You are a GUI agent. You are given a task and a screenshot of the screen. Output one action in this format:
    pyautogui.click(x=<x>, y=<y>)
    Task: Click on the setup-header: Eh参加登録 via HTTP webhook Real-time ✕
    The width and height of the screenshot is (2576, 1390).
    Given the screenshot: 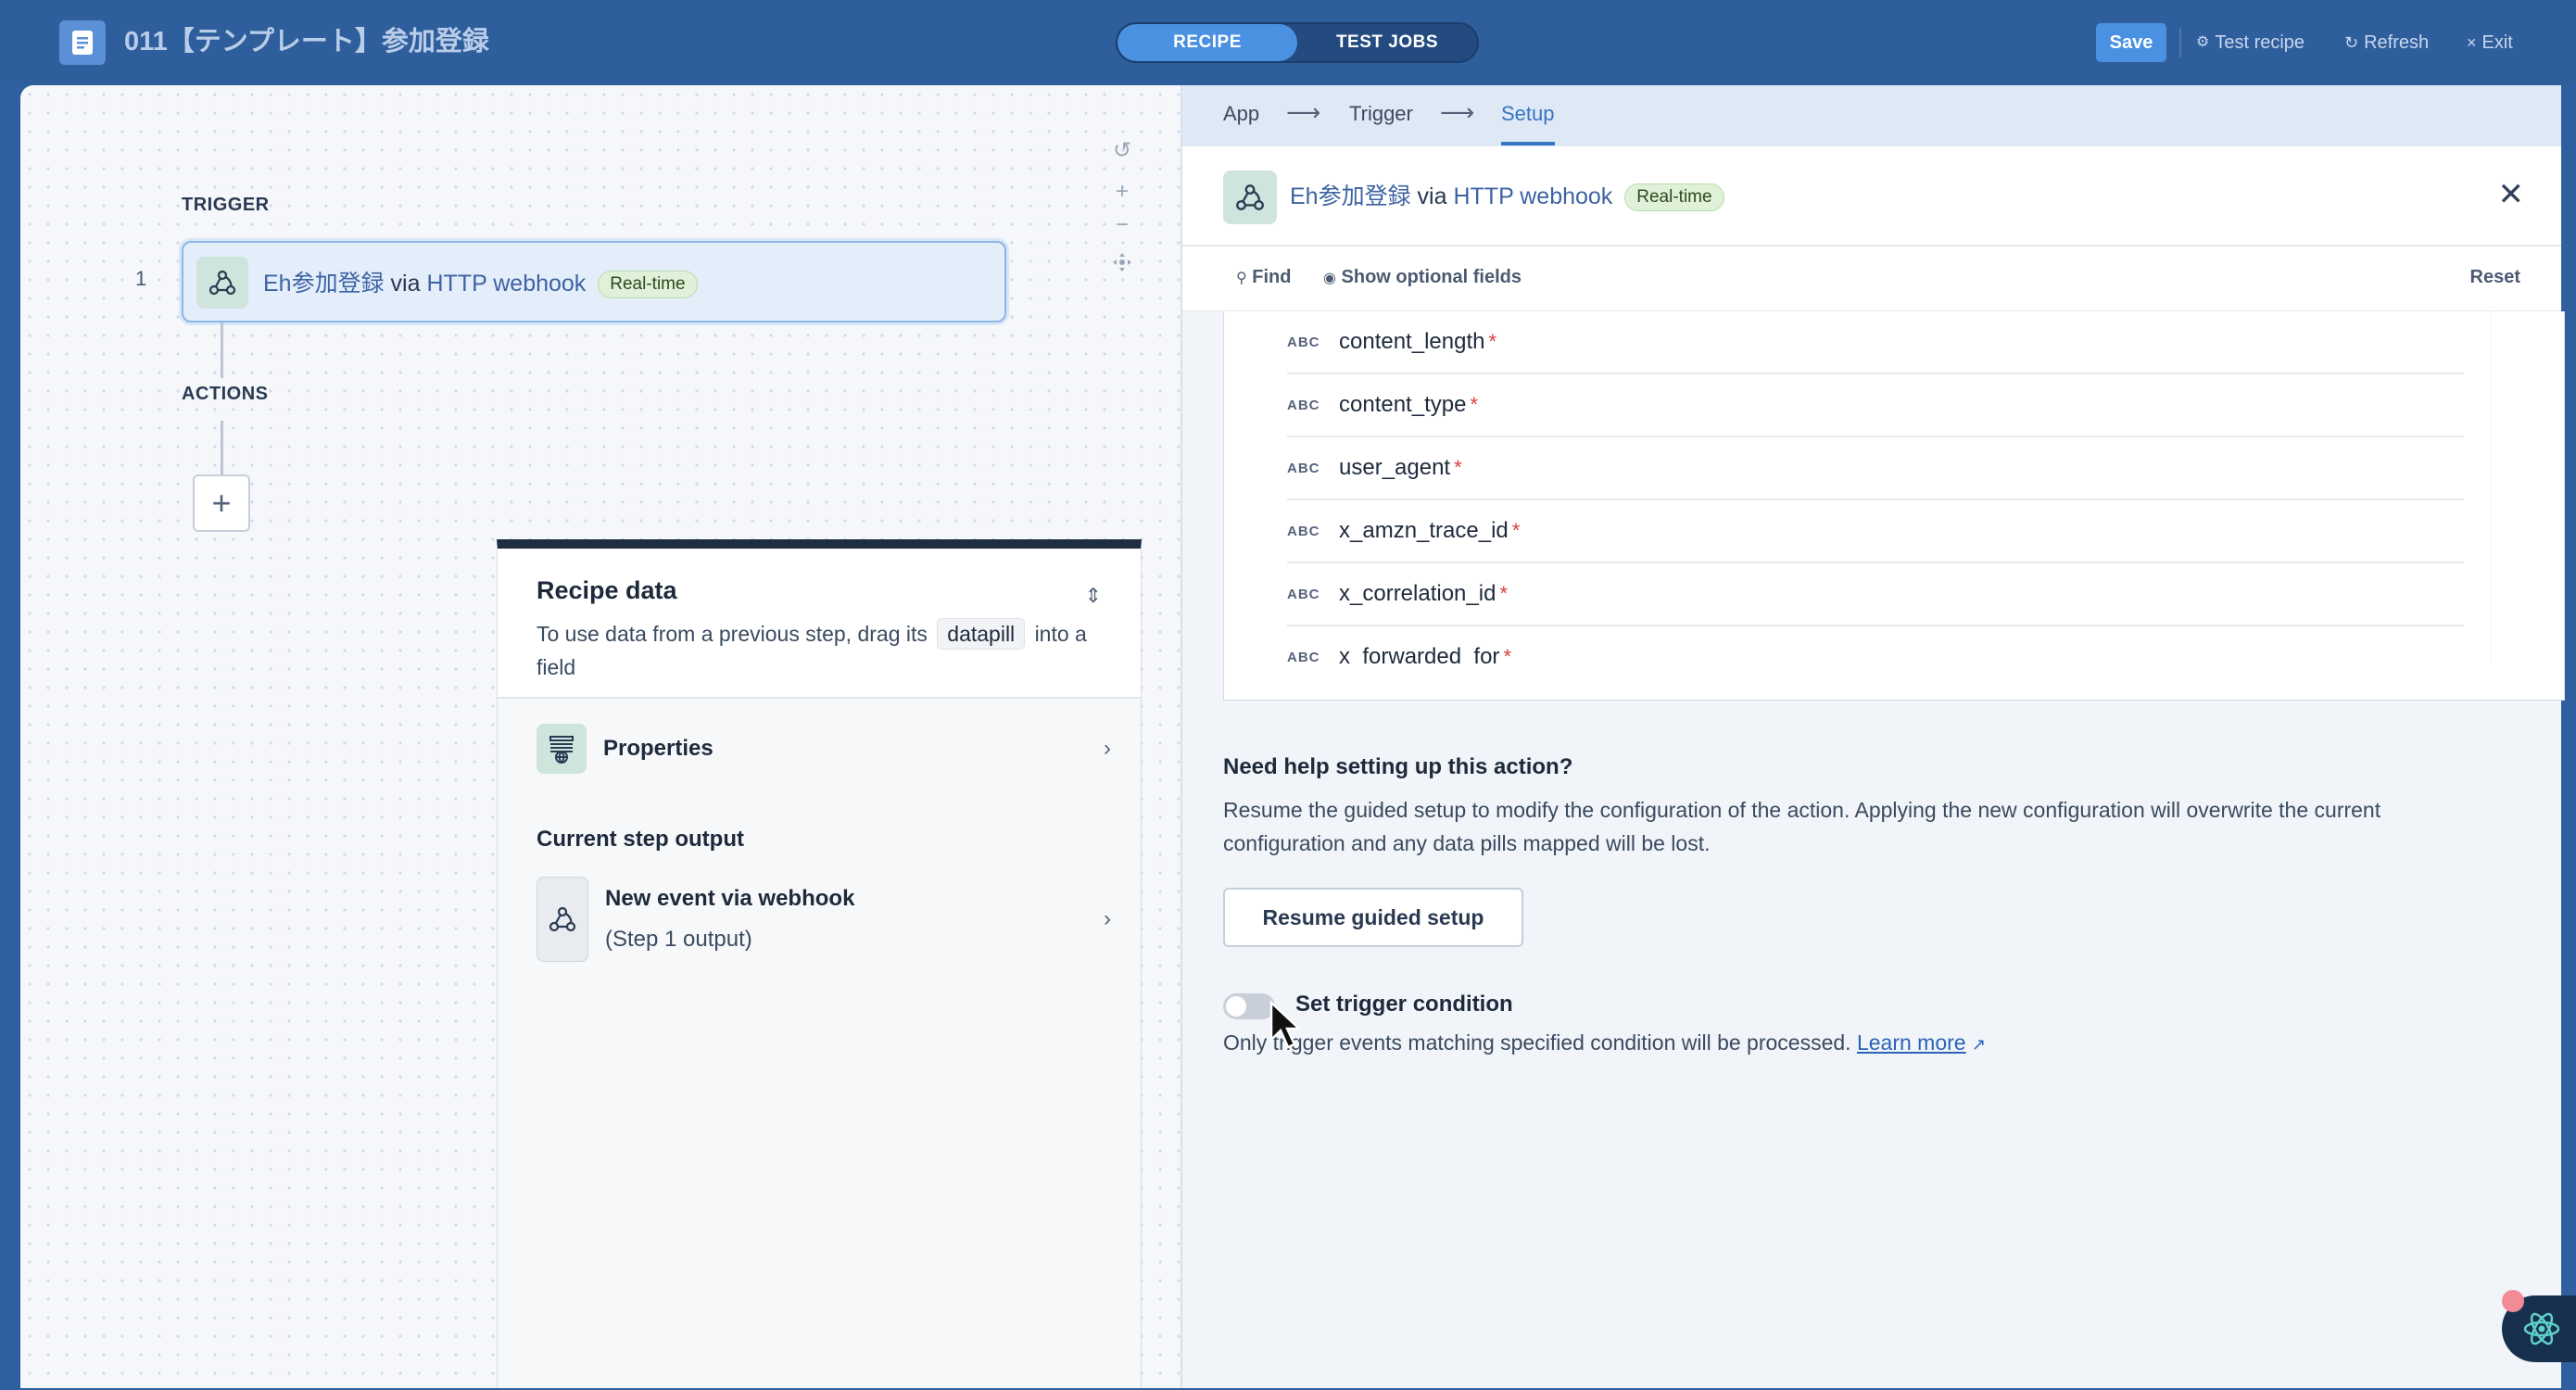 What is the action you would take?
    pyautogui.click(x=1871, y=196)
    